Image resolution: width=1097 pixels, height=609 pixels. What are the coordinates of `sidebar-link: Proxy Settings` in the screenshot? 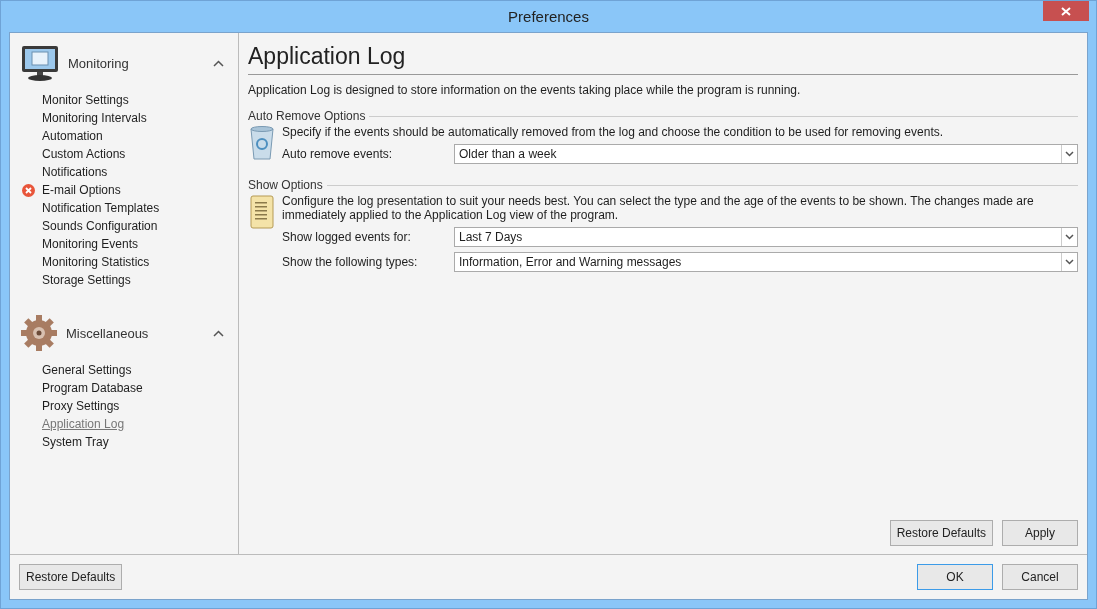 It's located at (81, 406).